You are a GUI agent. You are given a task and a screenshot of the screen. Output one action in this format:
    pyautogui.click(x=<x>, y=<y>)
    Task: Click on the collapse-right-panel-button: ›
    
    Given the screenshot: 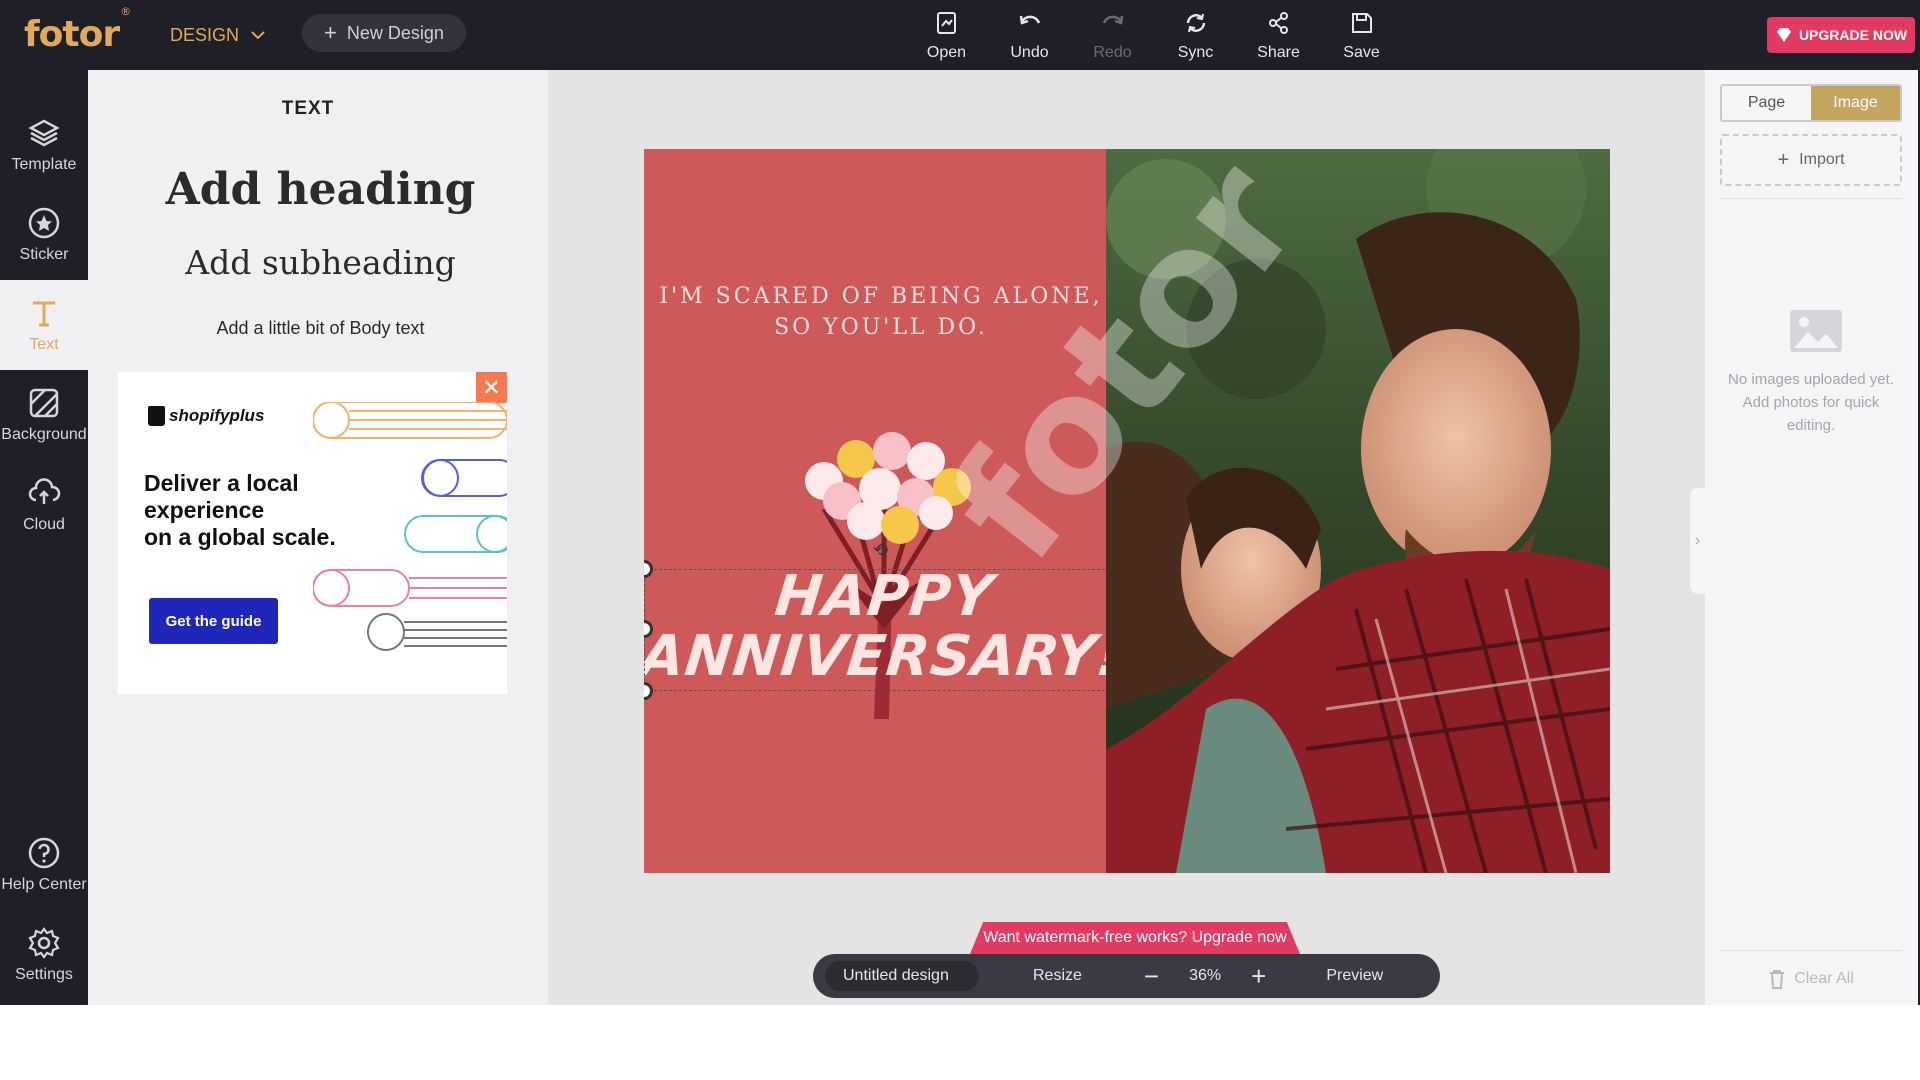 What is the action you would take?
    pyautogui.click(x=1697, y=541)
    